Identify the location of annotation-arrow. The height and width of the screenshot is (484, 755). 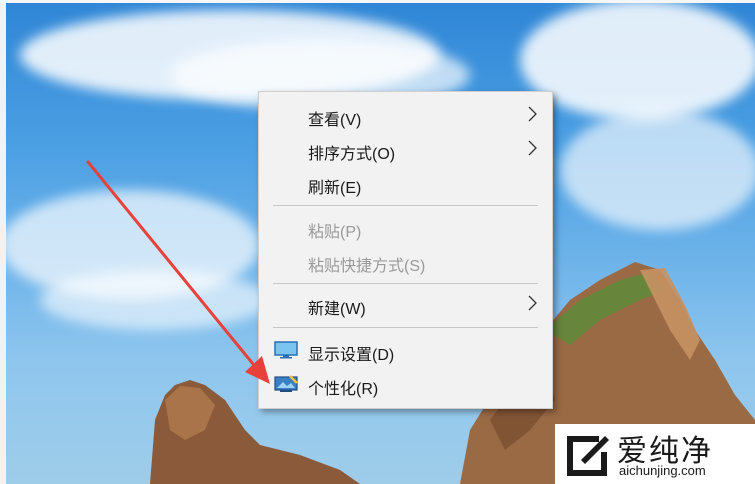
(178, 272).